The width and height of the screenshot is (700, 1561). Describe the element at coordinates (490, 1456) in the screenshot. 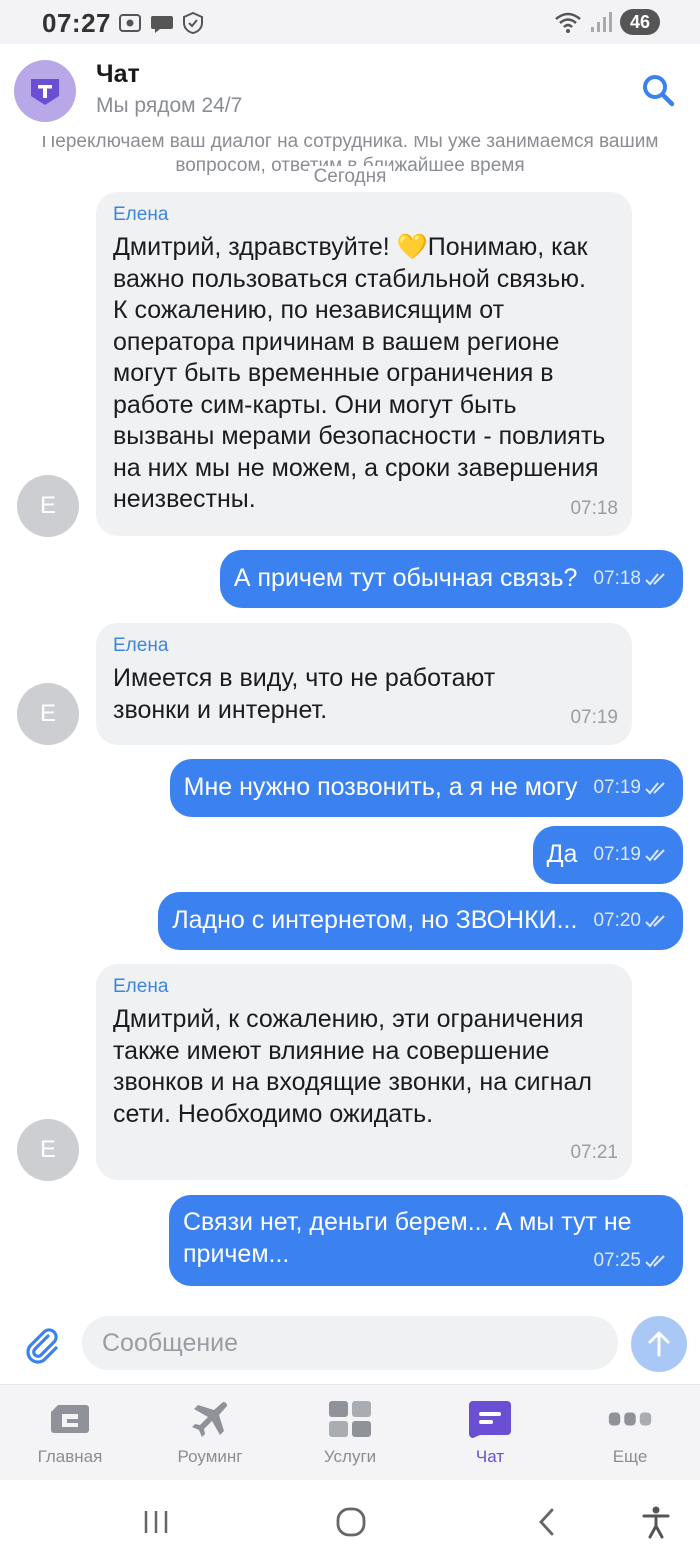

I see `tab-label: Чат` at that location.